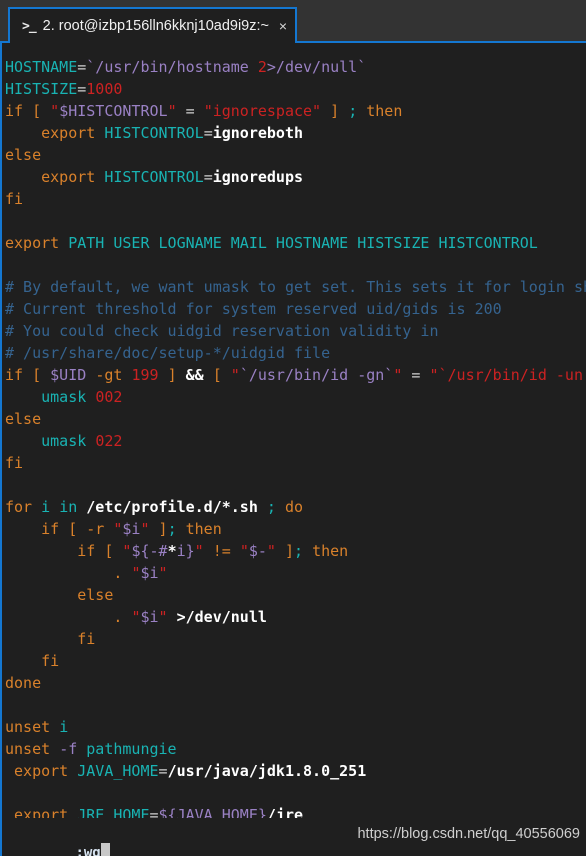 The width and height of the screenshot is (586, 856). I want to click on code-line: . "$i", so click(294, 573).